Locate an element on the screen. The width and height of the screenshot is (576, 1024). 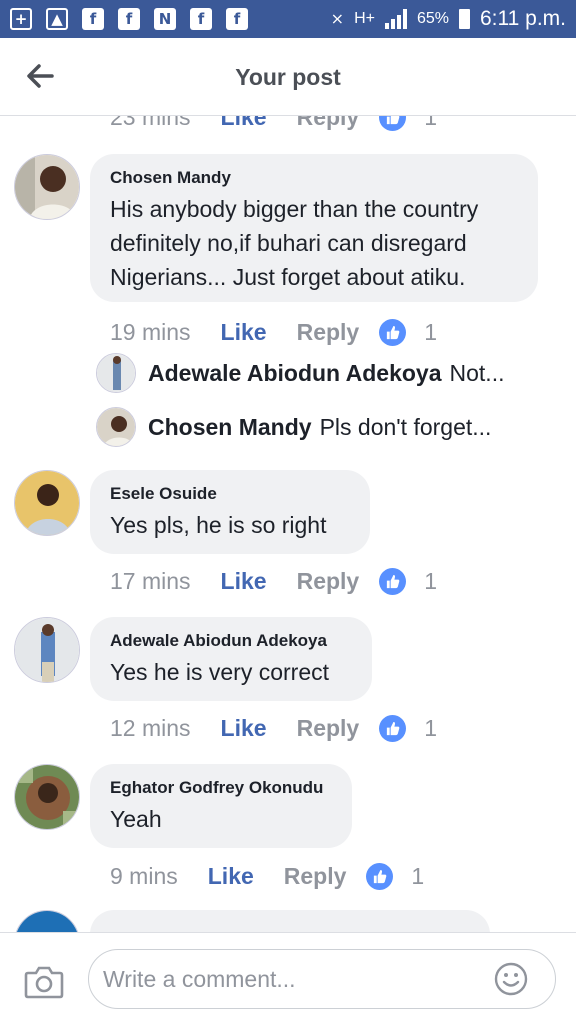
comment-author: Adewale Abiodun Adekoya is located at coordinates (231, 641).